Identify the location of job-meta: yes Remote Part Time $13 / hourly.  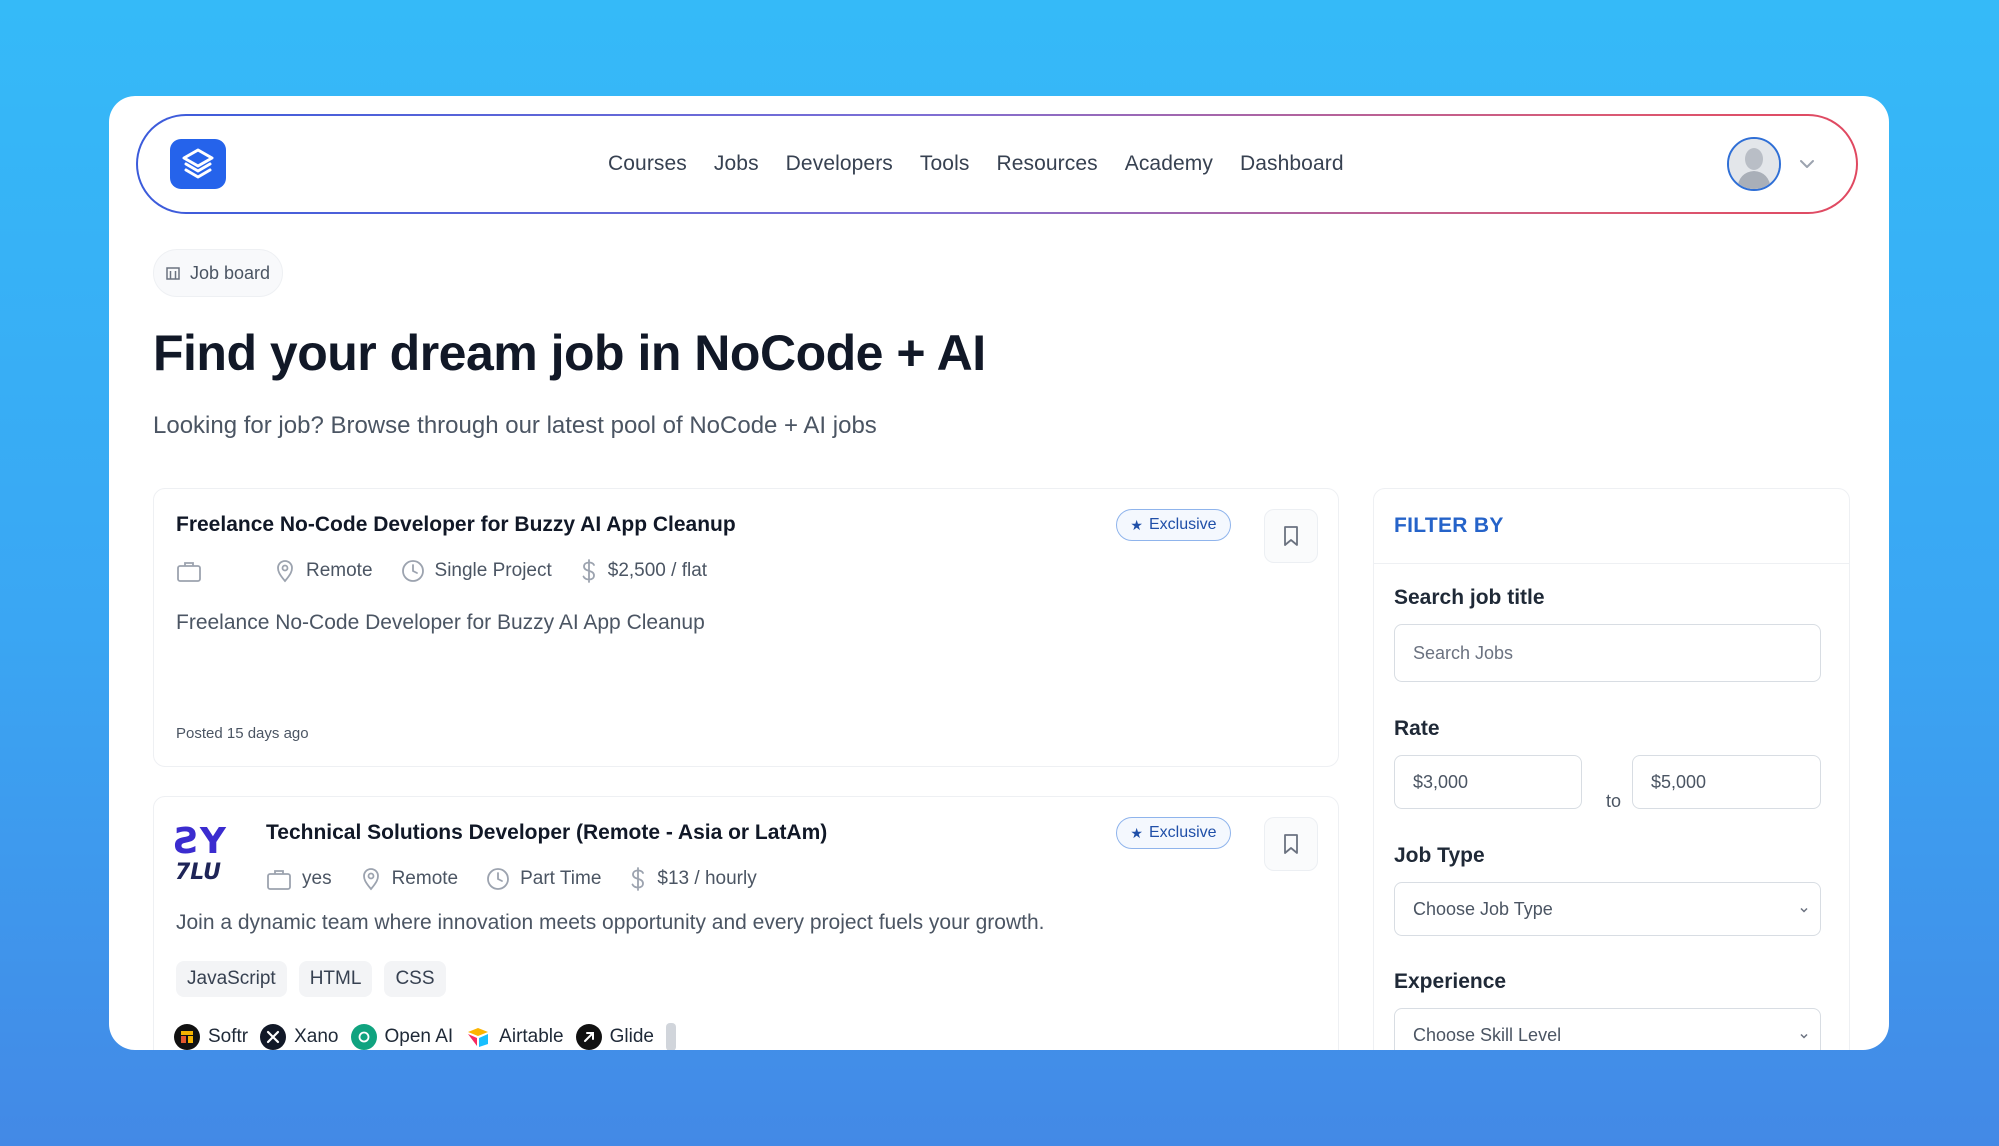
(525, 879).